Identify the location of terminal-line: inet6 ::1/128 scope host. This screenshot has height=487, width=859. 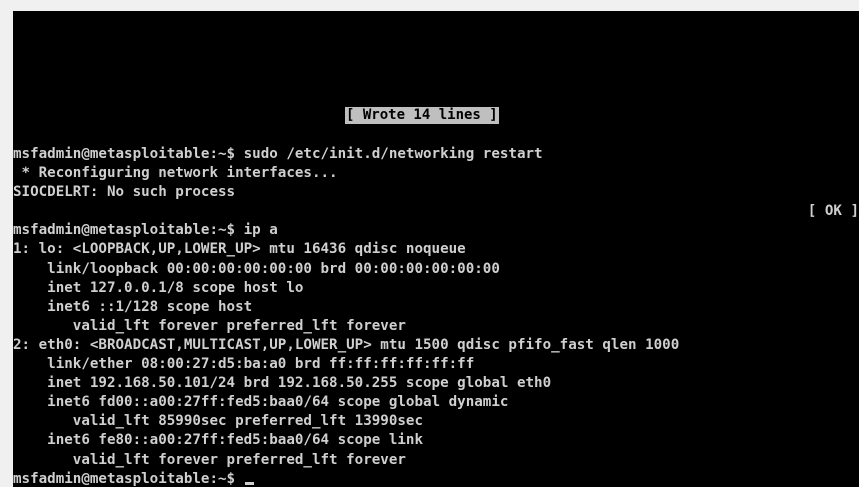
(133, 306).